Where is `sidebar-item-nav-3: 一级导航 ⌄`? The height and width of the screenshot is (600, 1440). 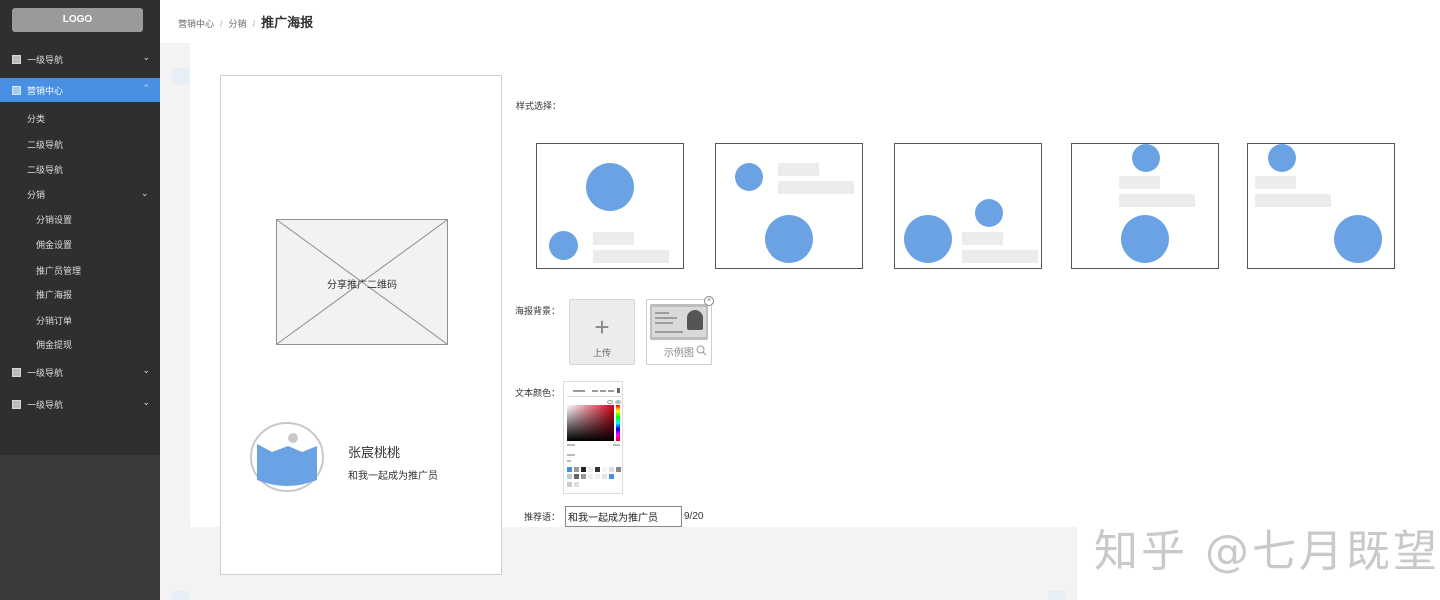 sidebar-item-nav-3: 一级导航 ⌄ is located at coordinates (80, 372).